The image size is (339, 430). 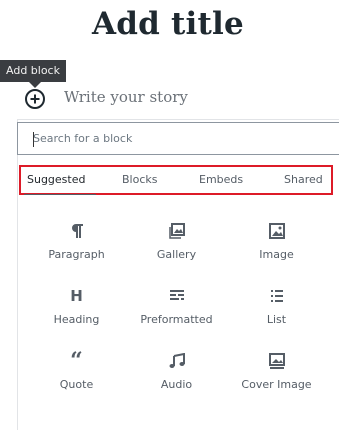 I want to click on block-label: Cover Image, so click(x=276, y=384).